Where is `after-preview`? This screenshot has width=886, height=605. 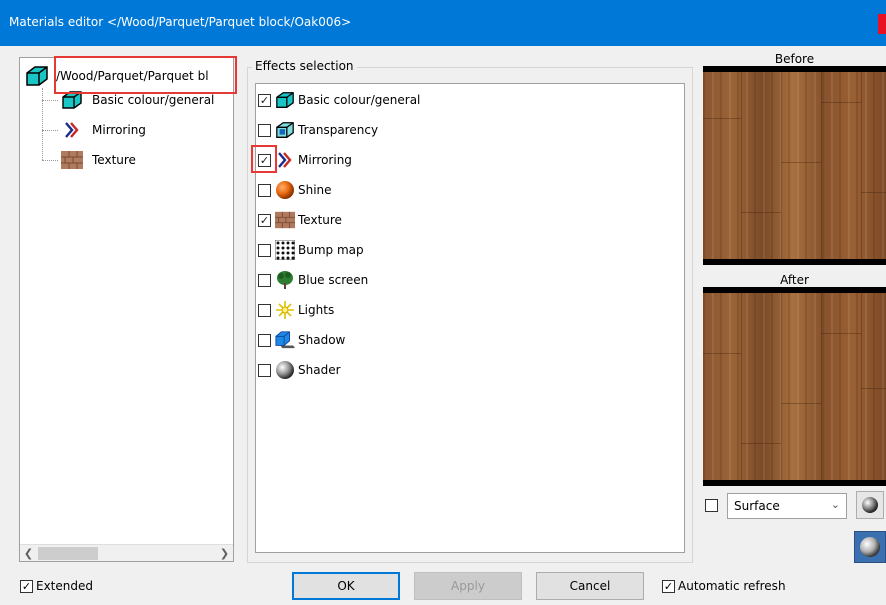 after-preview is located at coordinates (794, 386).